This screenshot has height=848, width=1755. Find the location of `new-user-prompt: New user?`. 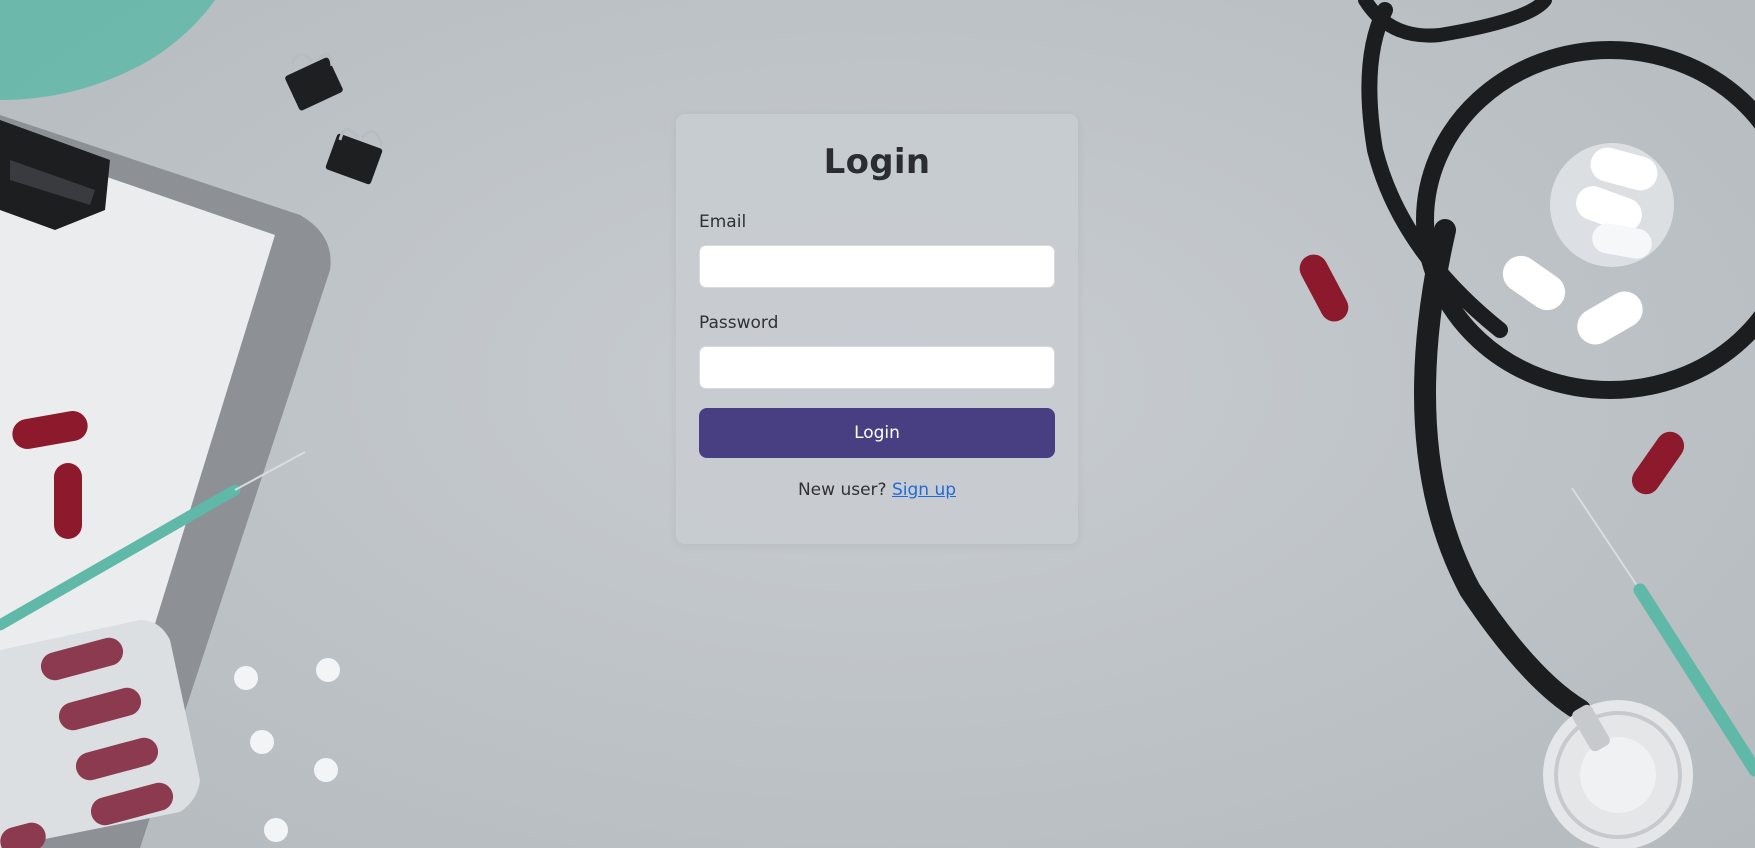

new-user-prompt: New user? is located at coordinates (842, 490).